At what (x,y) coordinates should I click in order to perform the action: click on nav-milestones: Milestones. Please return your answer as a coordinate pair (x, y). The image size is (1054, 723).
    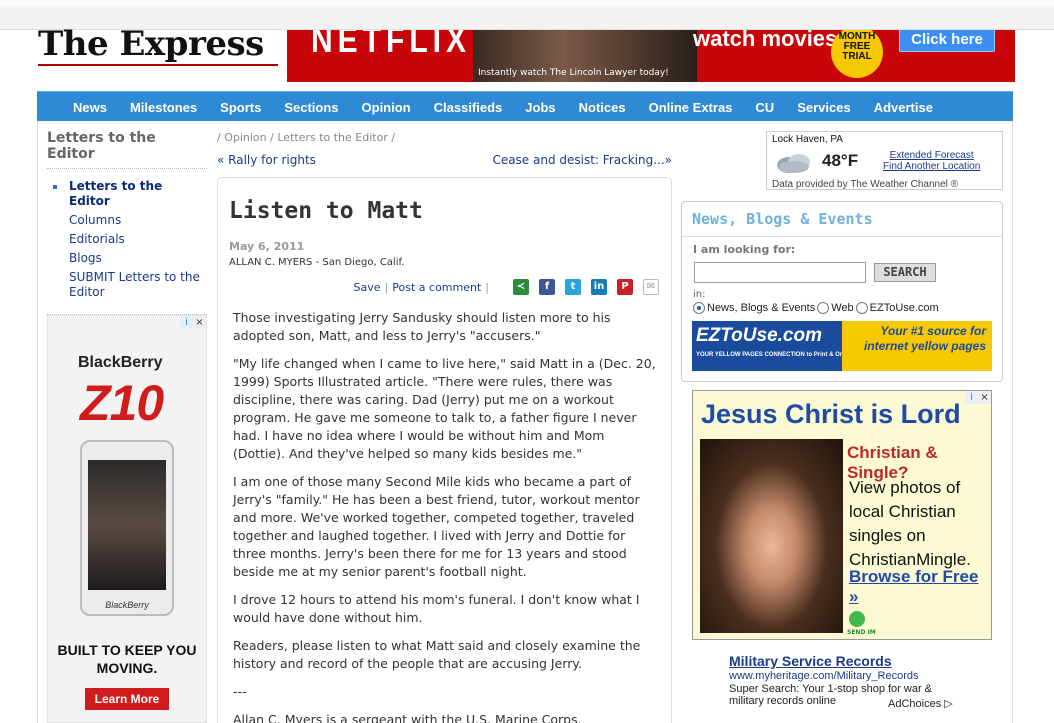
    Looking at the image, I should click on (163, 107).